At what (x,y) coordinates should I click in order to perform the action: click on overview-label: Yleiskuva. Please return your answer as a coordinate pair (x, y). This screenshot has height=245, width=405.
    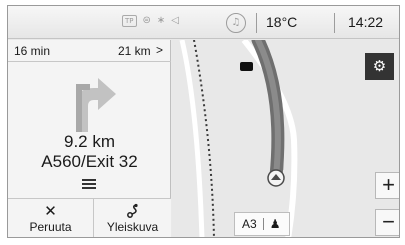
    Looking at the image, I should click on (132, 227).